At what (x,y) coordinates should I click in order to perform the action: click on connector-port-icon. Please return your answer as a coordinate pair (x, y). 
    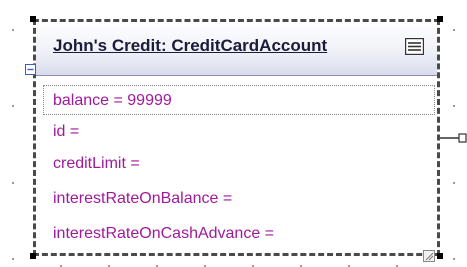
    Looking at the image, I should click on (453, 139).